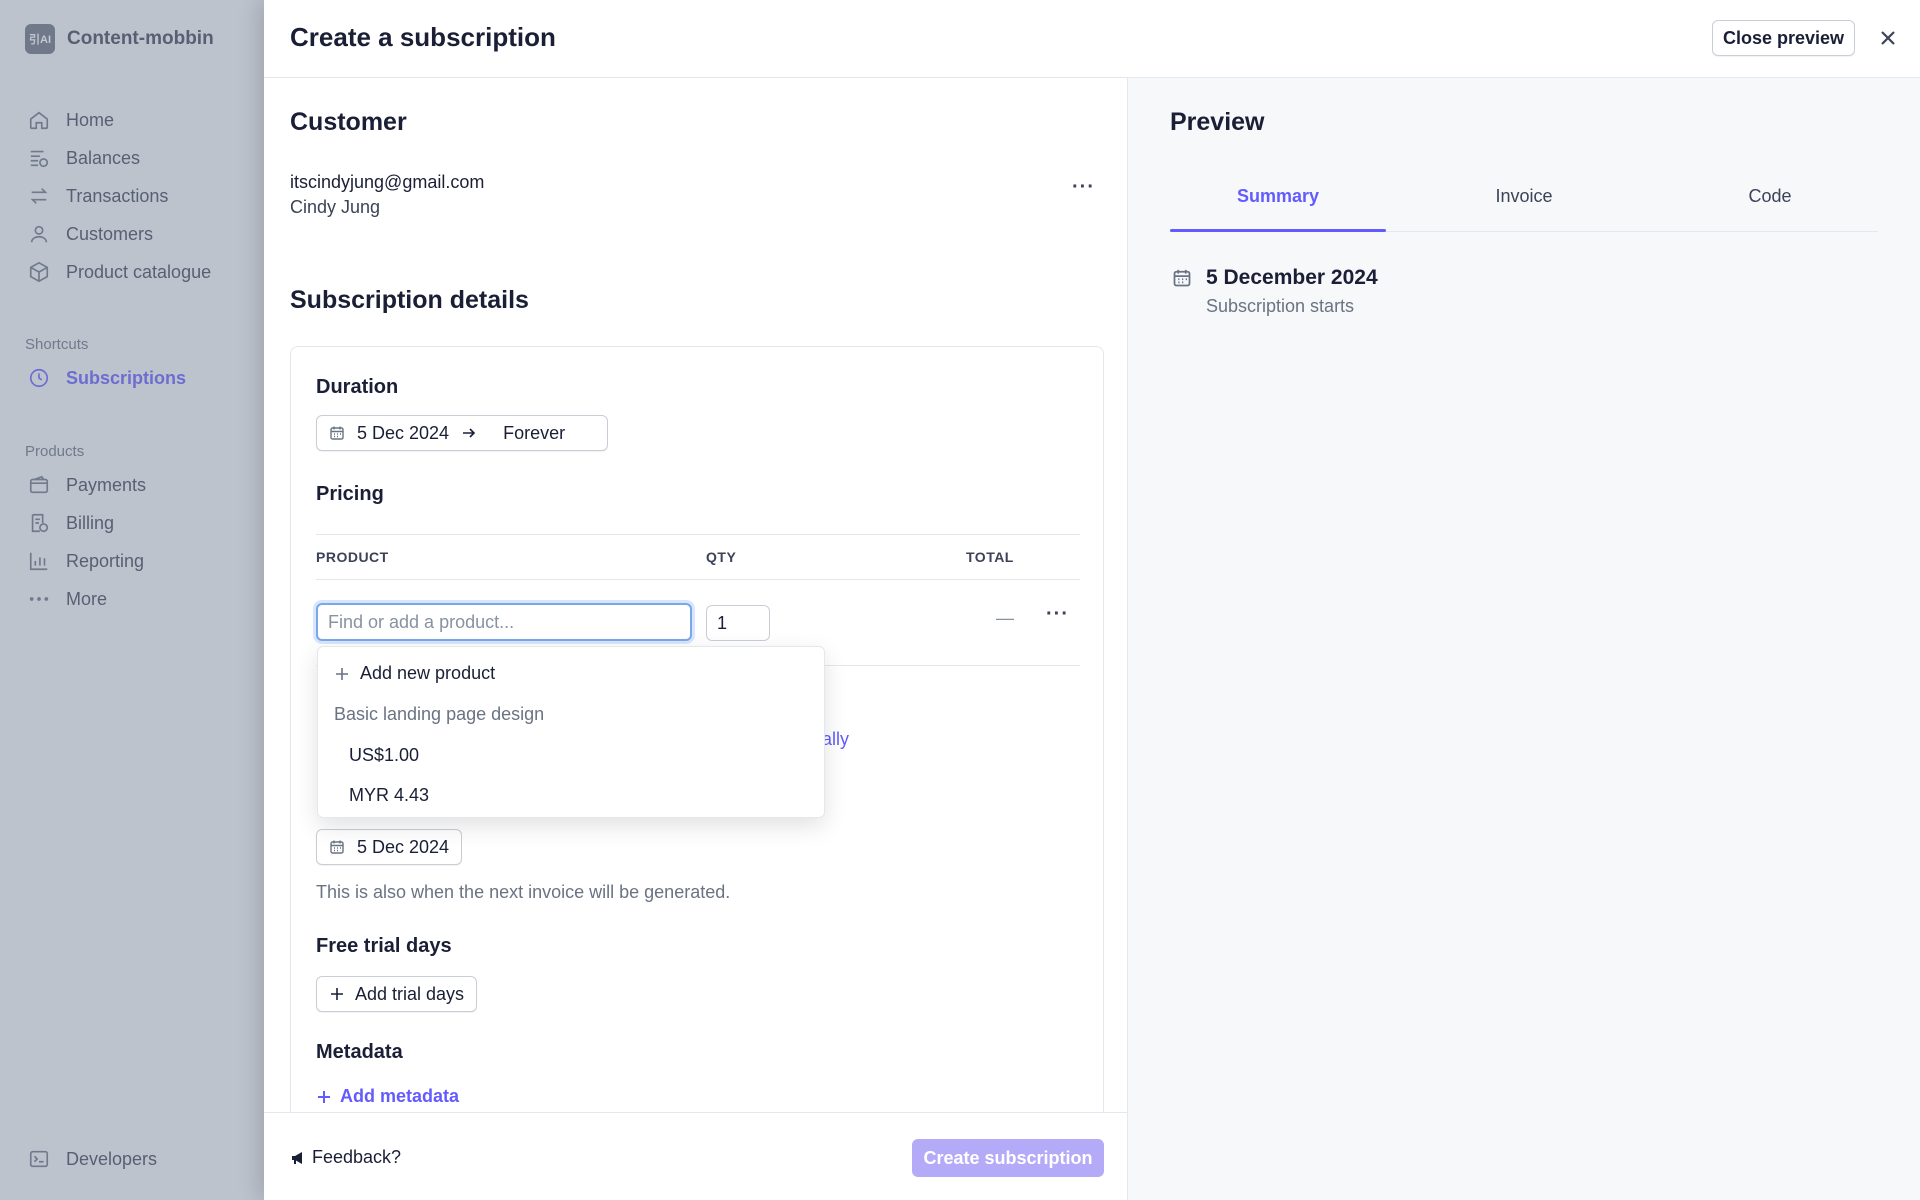 The image size is (1920, 1200). Describe the element at coordinates (439, 714) in the screenshot. I see `product-group-label: Basic landing page design` at that location.